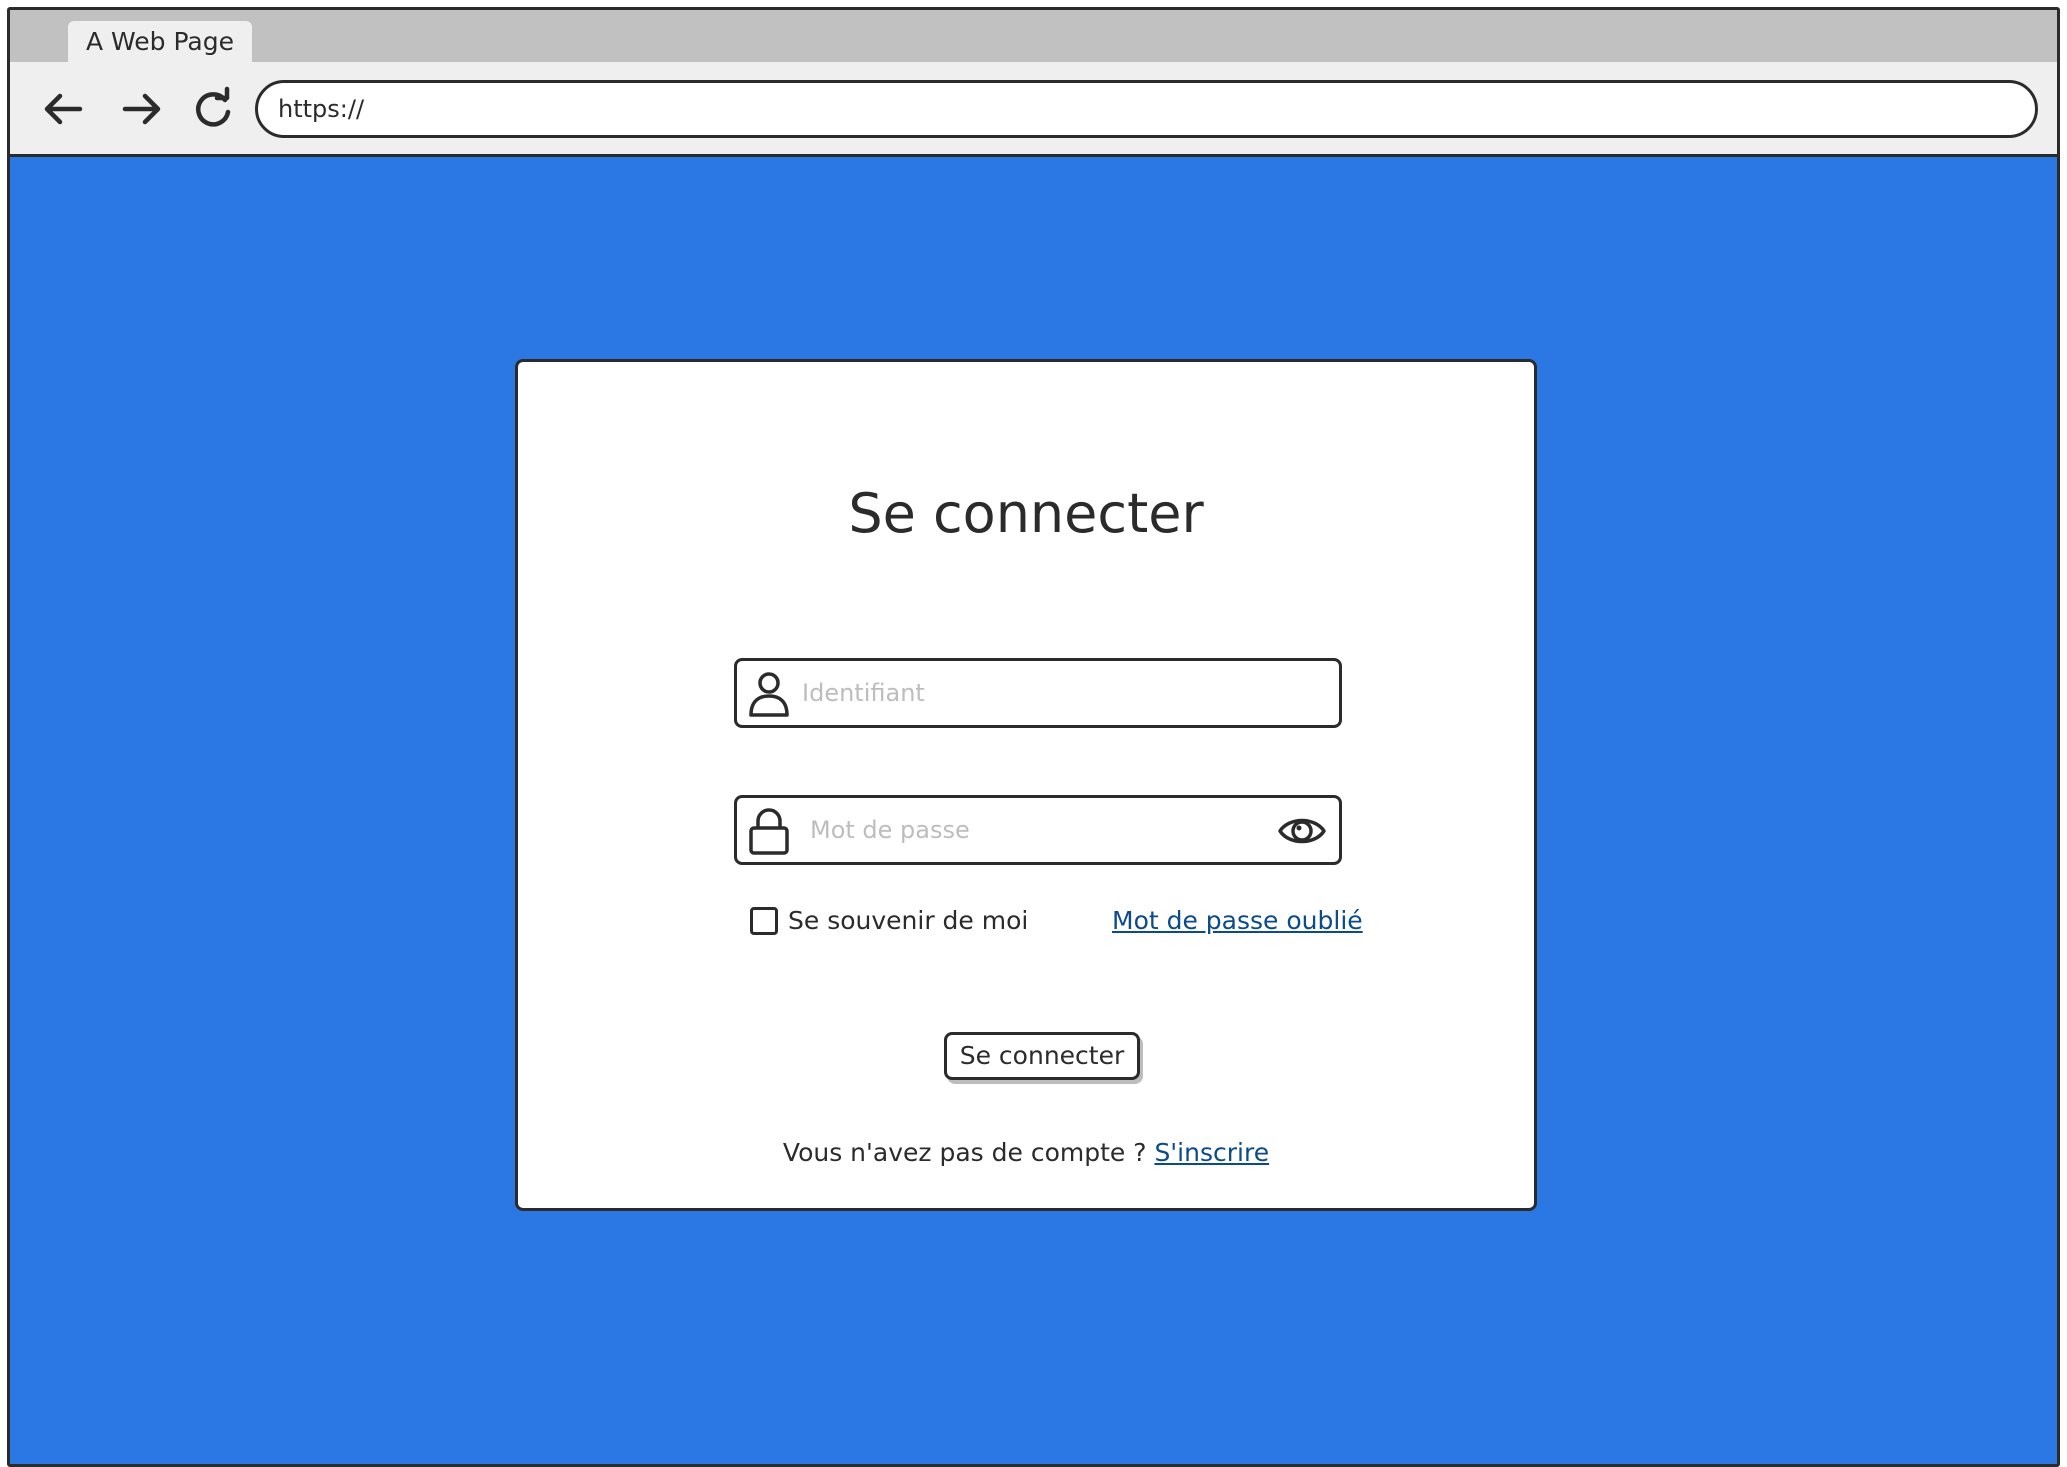 The width and height of the screenshot is (2067, 1467). I want to click on remember-label: Se souvenir de moi, so click(908, 920).